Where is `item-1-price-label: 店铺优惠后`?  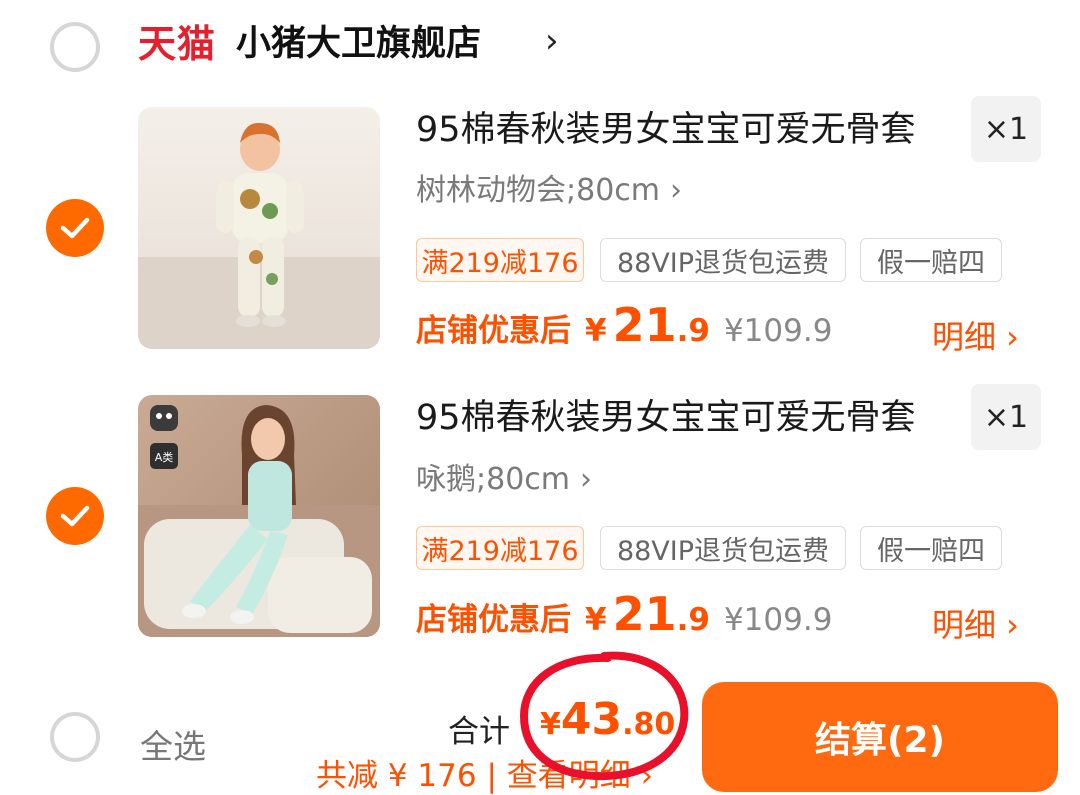
item-1-price-label: 店铺优惠后 is located at coordinates (493, 331).